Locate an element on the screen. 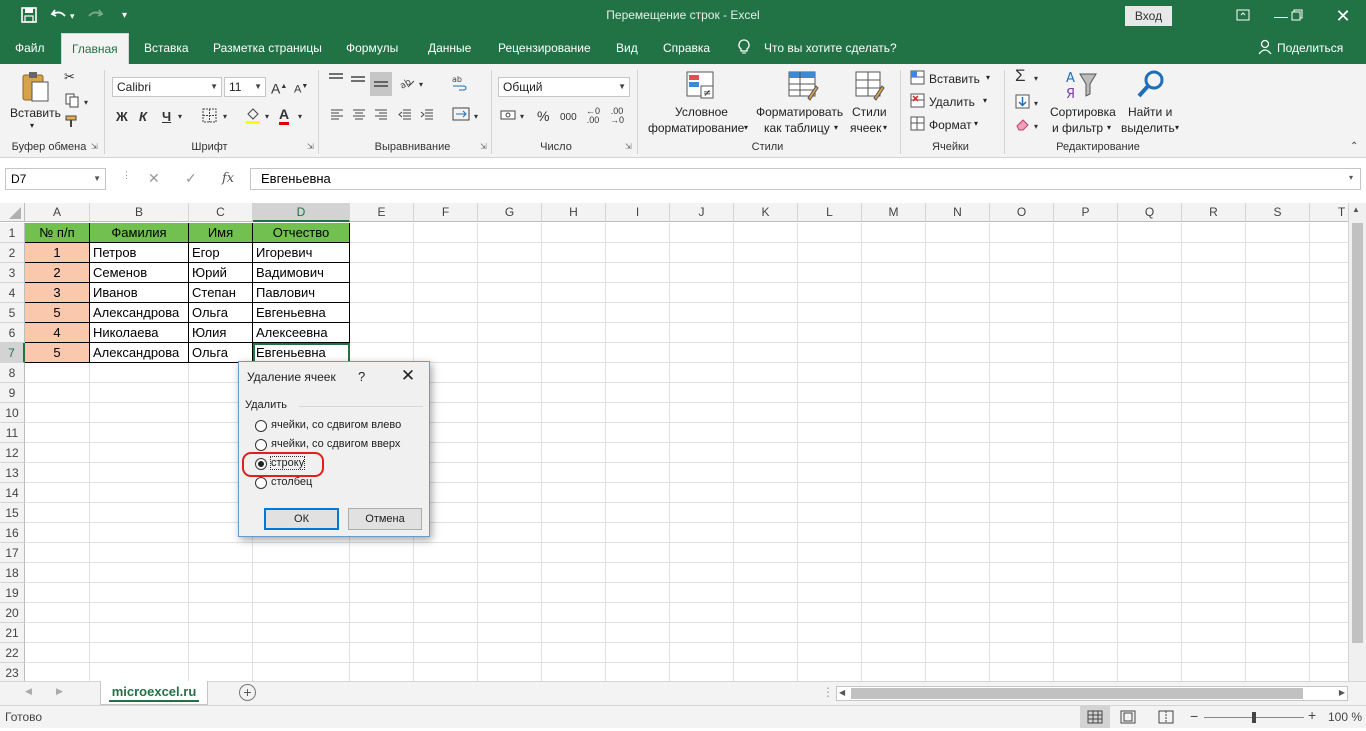 This screenshot has width=1366, height=731. radio-entire-column is located at coordinates (261, 483).